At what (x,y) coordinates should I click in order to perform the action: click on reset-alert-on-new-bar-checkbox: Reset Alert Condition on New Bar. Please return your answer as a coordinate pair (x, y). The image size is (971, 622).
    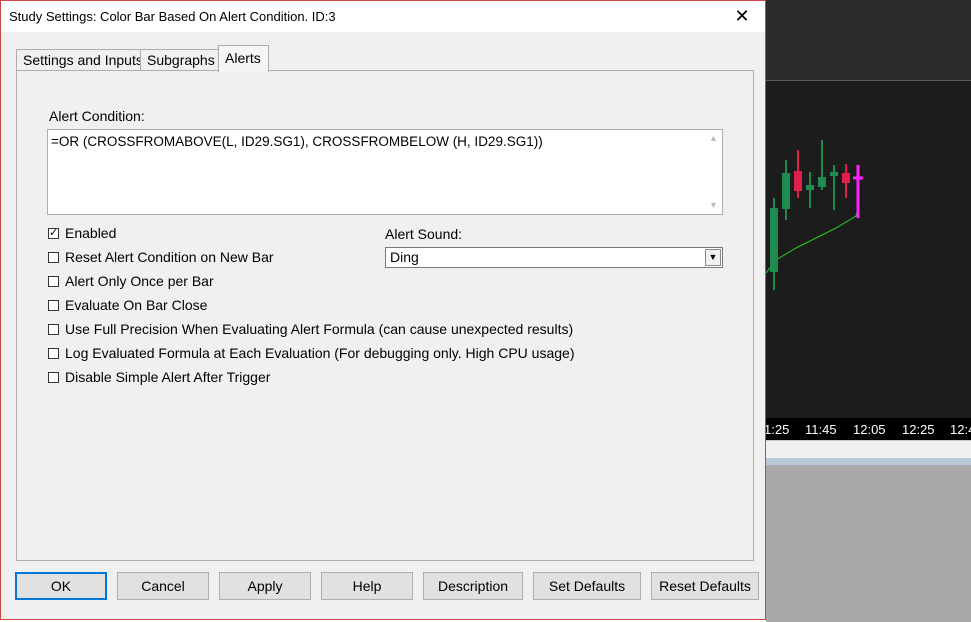
    Looking at the image, I should click on (163, 258).